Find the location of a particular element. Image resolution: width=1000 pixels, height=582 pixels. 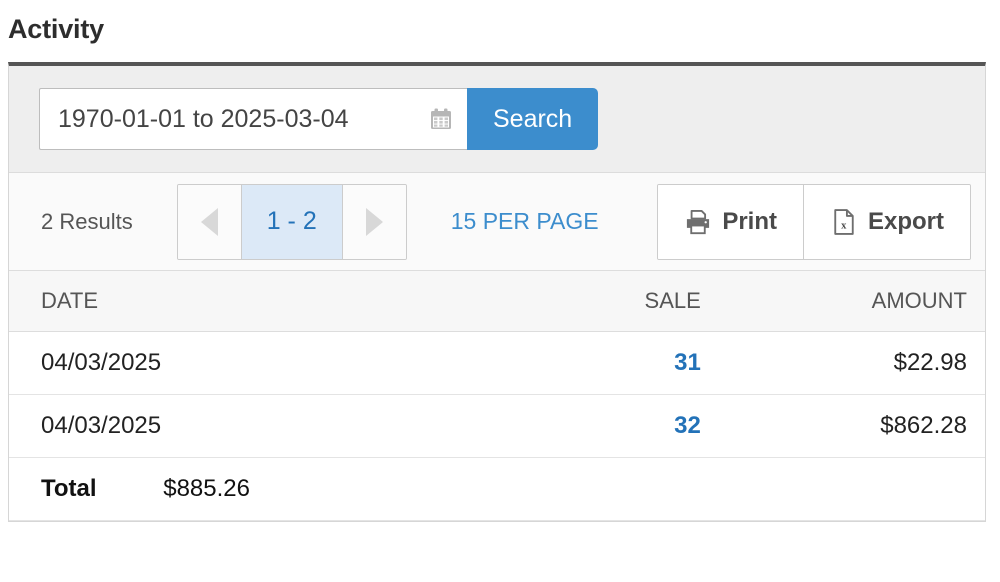

print-label: Print is located at coordinates (749, 221).